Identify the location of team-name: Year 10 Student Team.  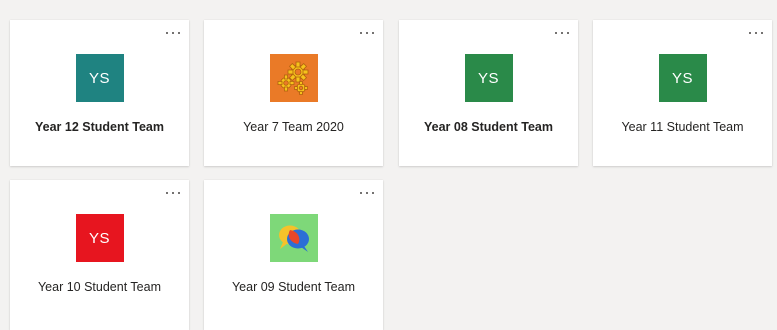
(99, 287).